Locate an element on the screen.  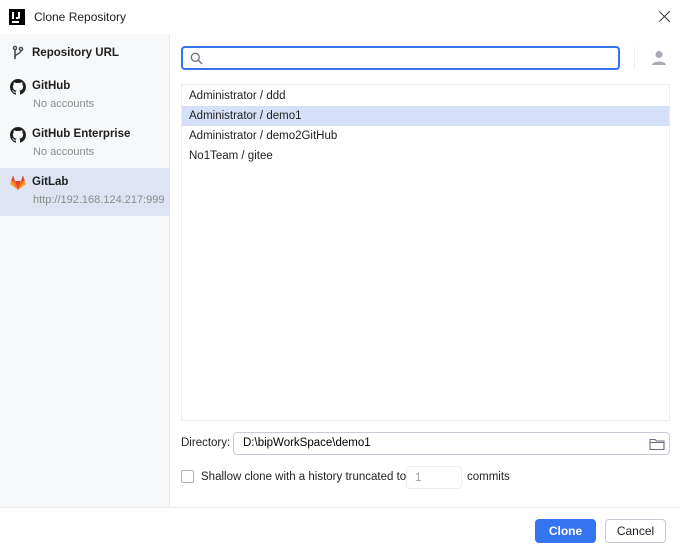
sidebar-item-github: GitHub No accounts is located at coordinates (85, 96).